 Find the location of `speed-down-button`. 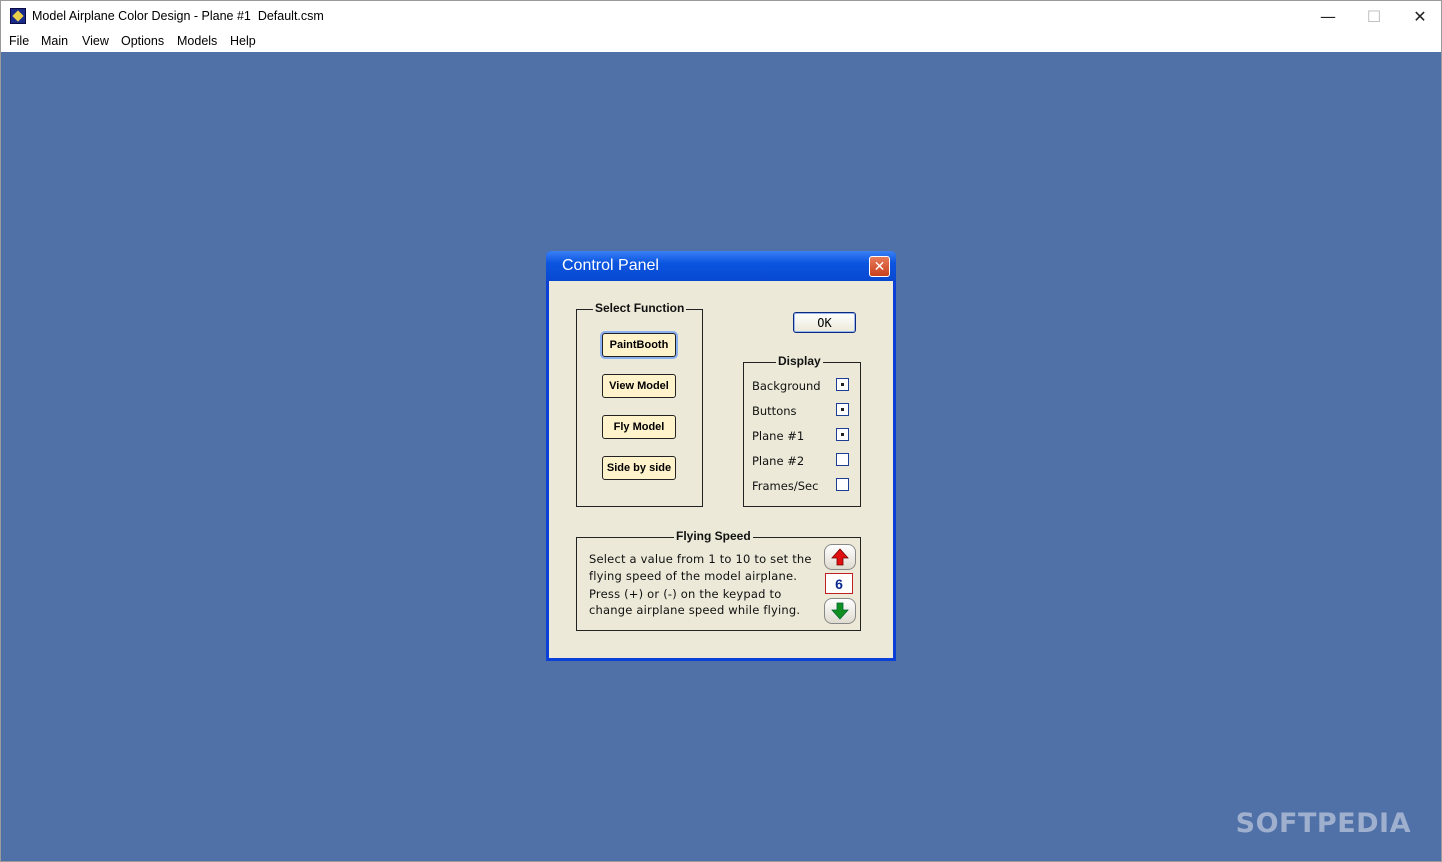

speed-down-button is located at coordinates (840, 611).